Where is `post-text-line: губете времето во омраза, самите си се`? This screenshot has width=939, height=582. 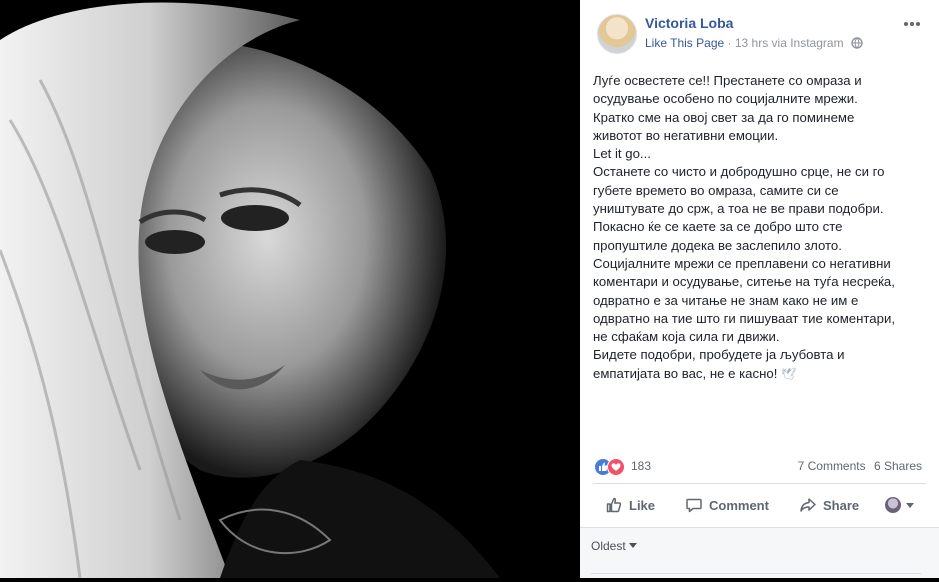 post-text-line: губете времето во омраза, самите си се is located at coordinates (716, 190).